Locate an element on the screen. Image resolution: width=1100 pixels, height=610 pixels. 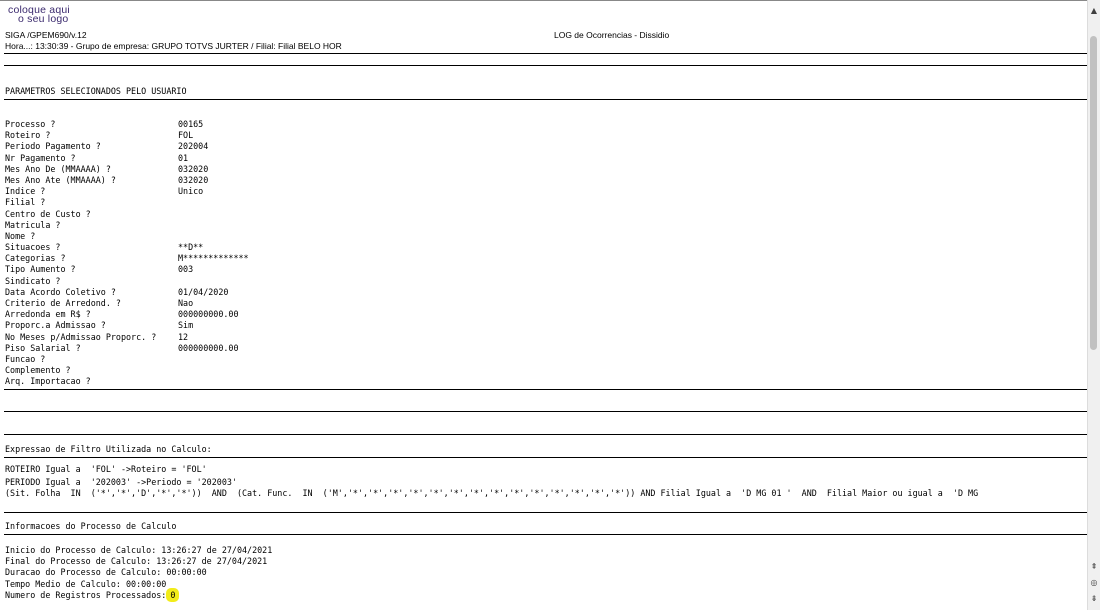
param-label: Proporc.a Admissao ? is located at coordinates (55, 325).